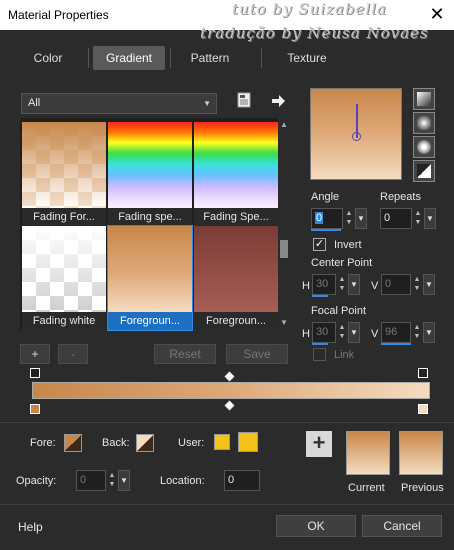  I want to click on user-label: User:, so click(191, 443).